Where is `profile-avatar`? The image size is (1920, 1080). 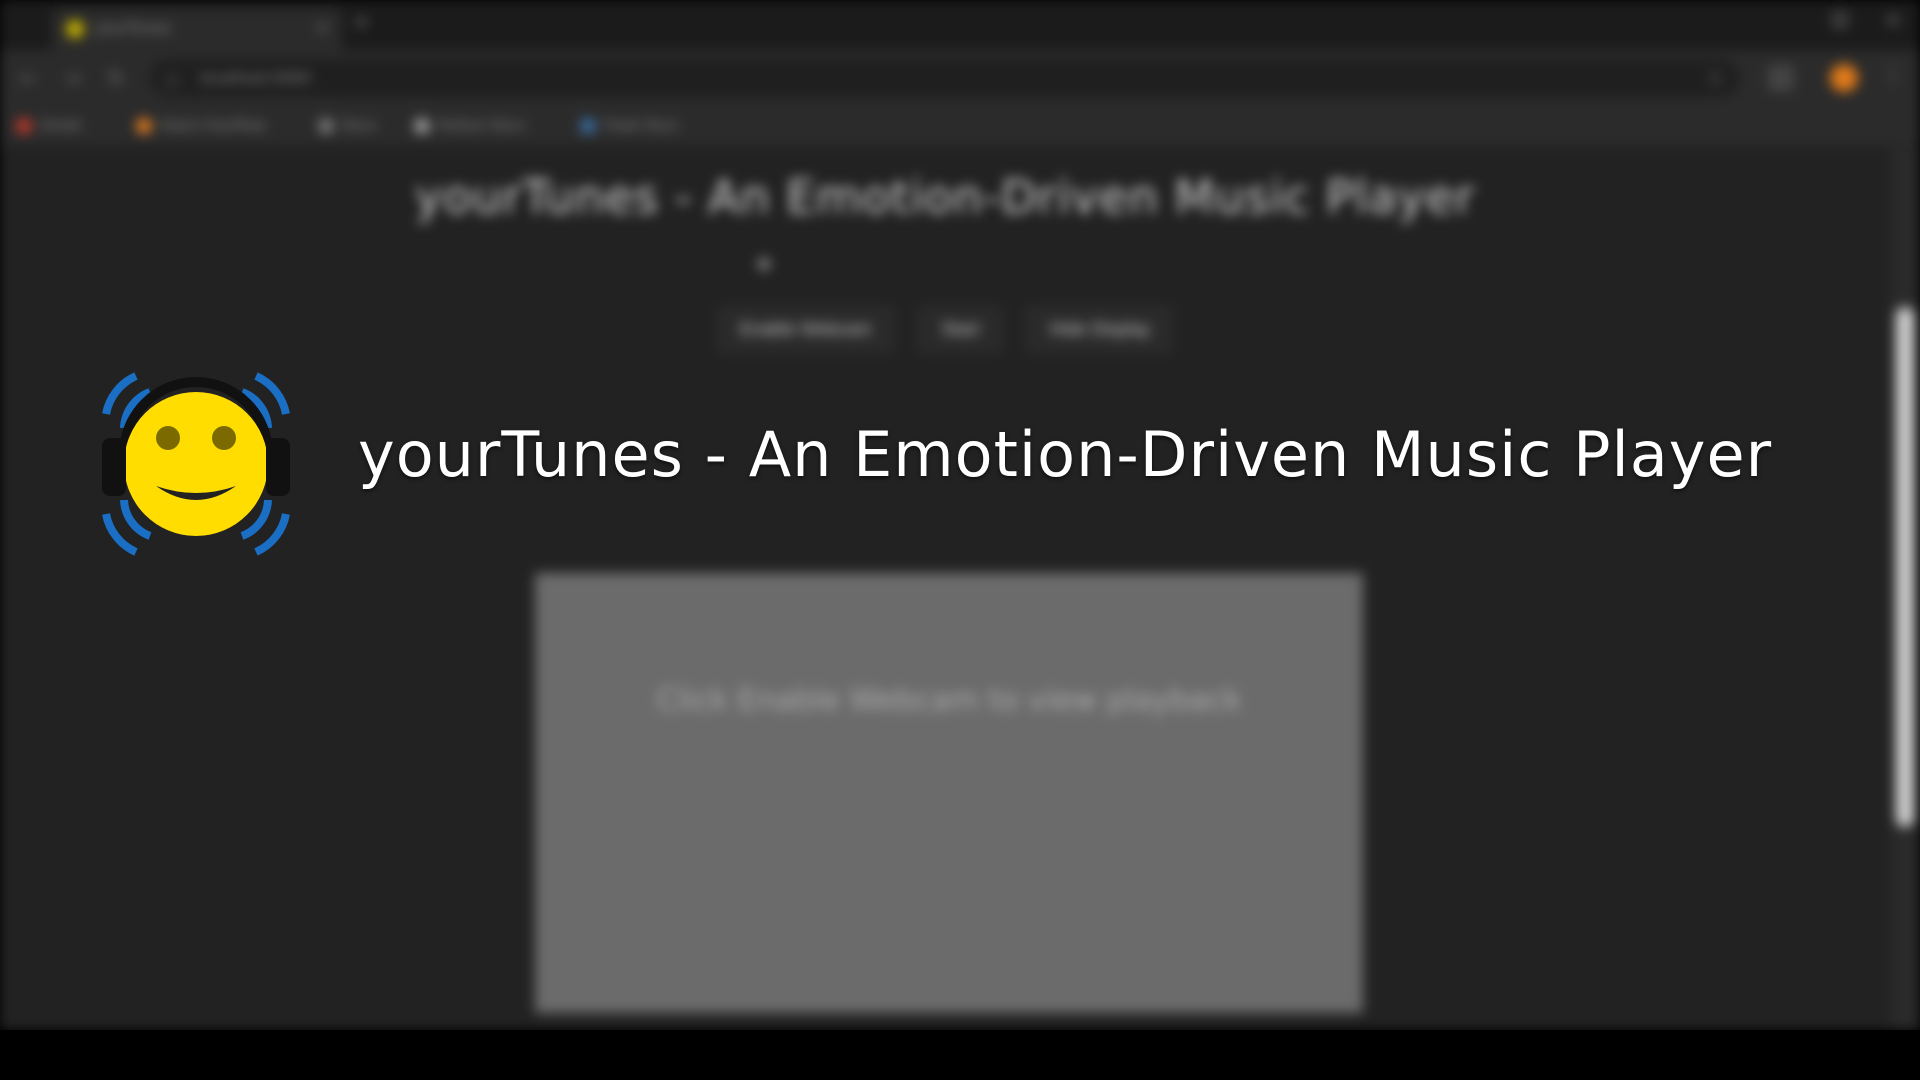
profile-avatar is located at coordinates (1844, 78).